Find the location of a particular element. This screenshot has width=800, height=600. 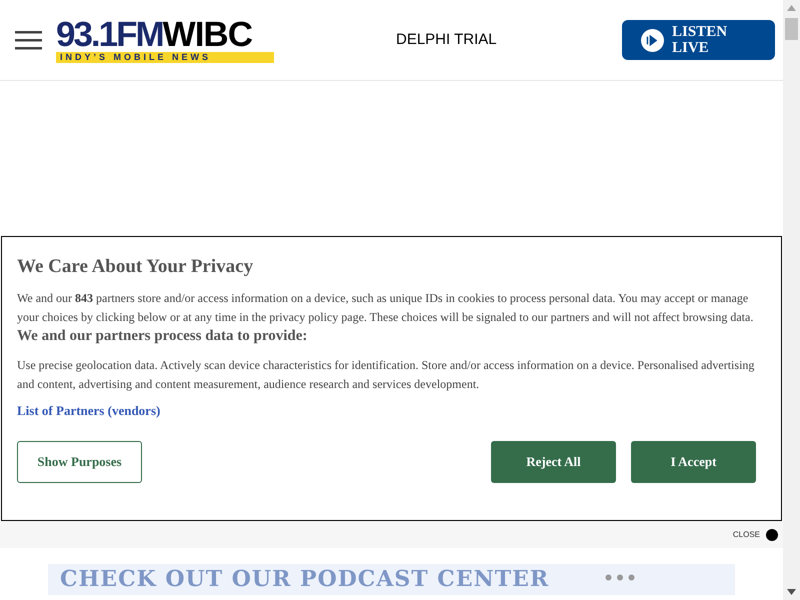

listen-live-label: LISTEN is located at coordinates (700, 32).